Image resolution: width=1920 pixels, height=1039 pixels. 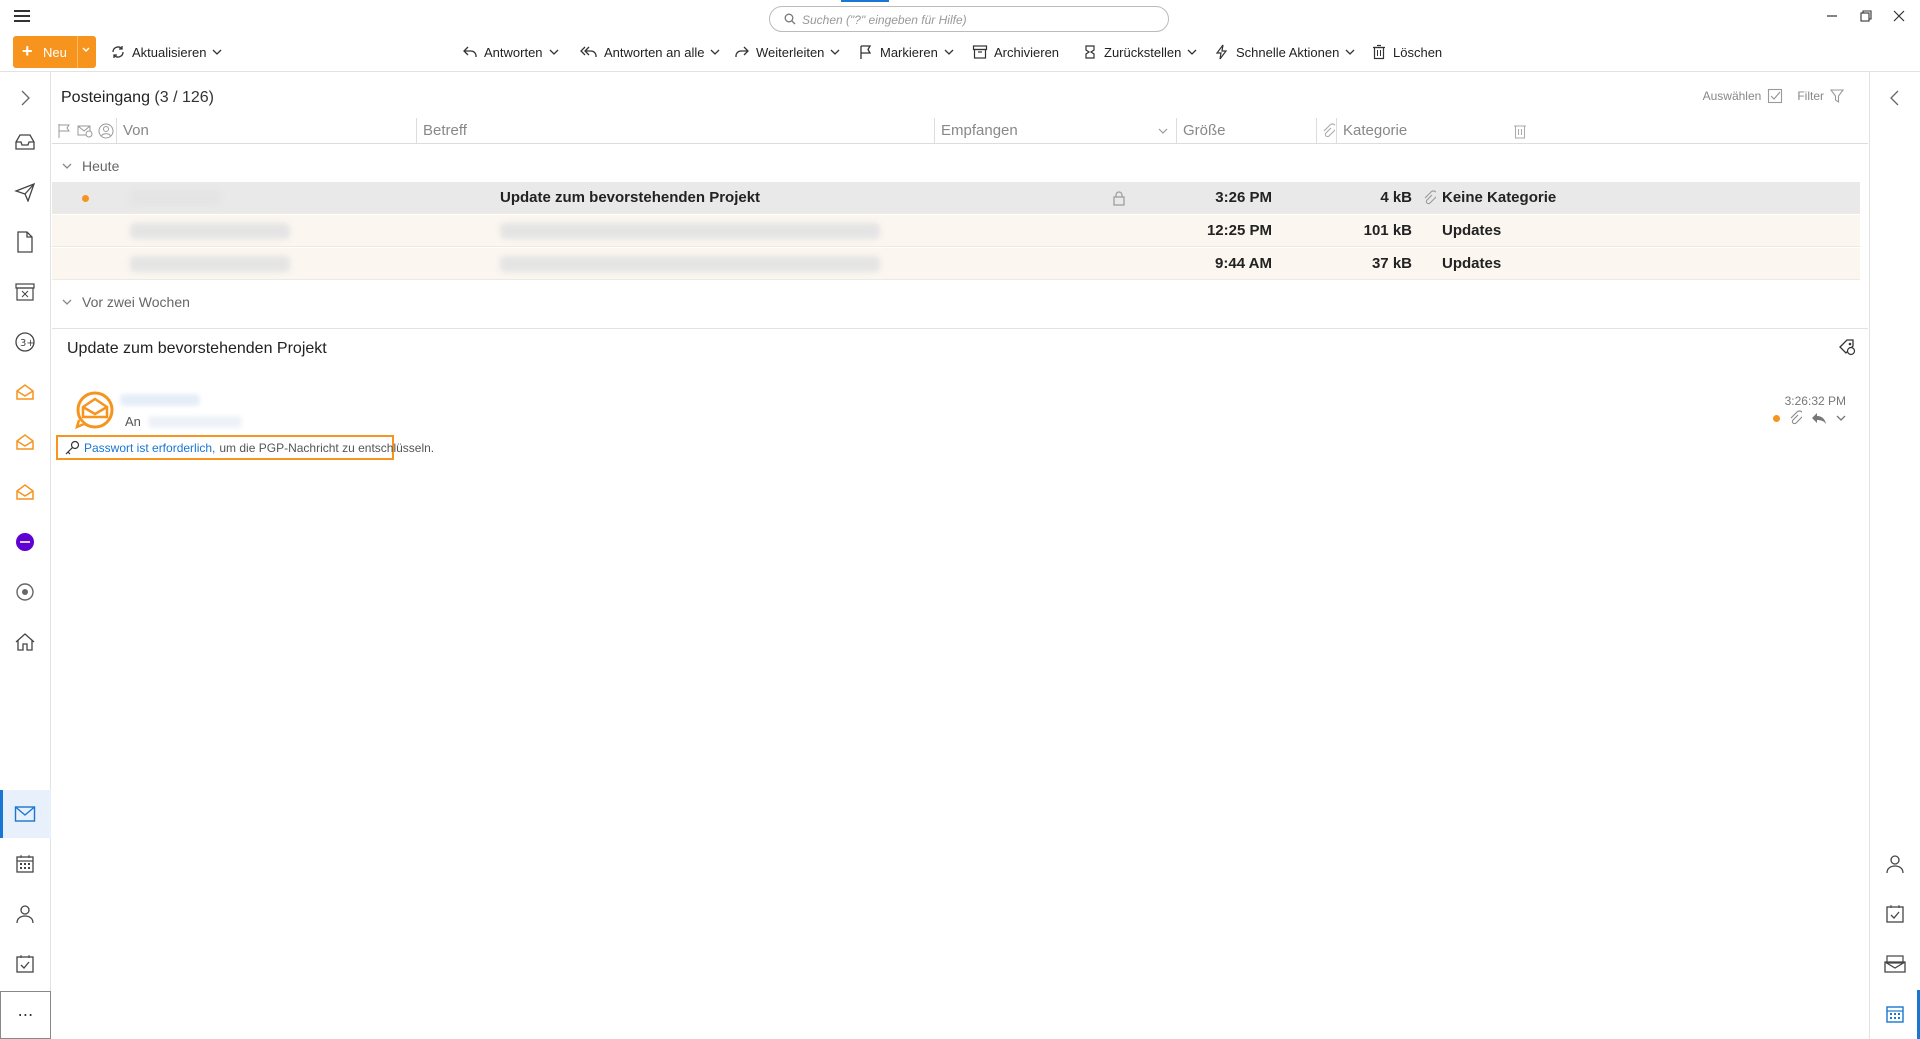 I want to click on expand-icon, so click(x=25, y=98).